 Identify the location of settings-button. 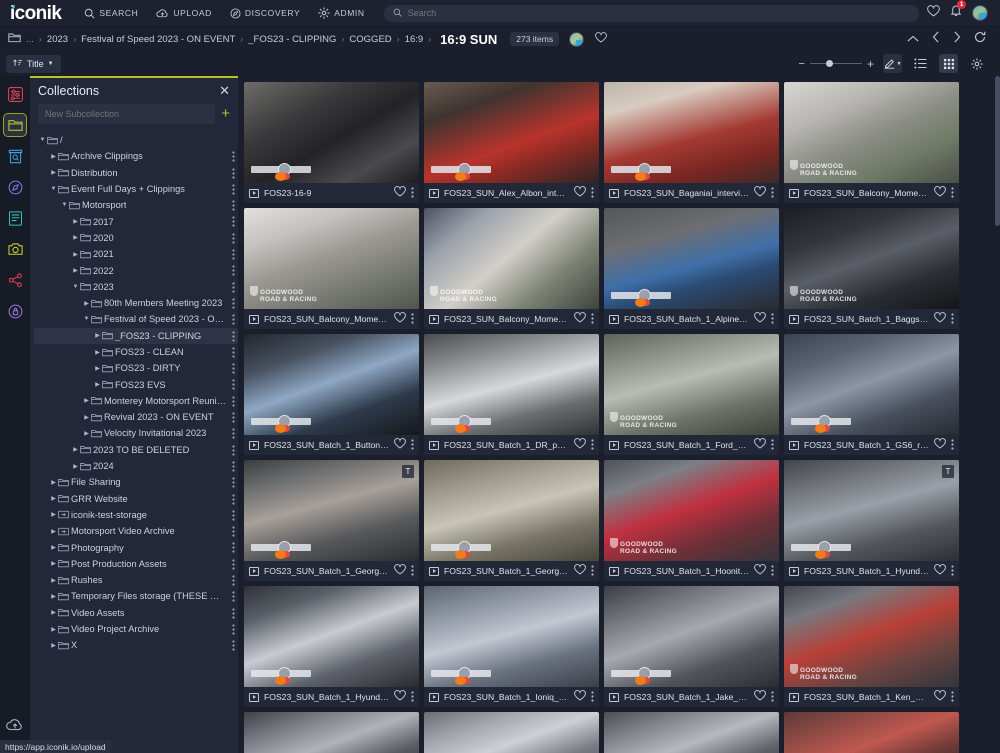
(976, 63).